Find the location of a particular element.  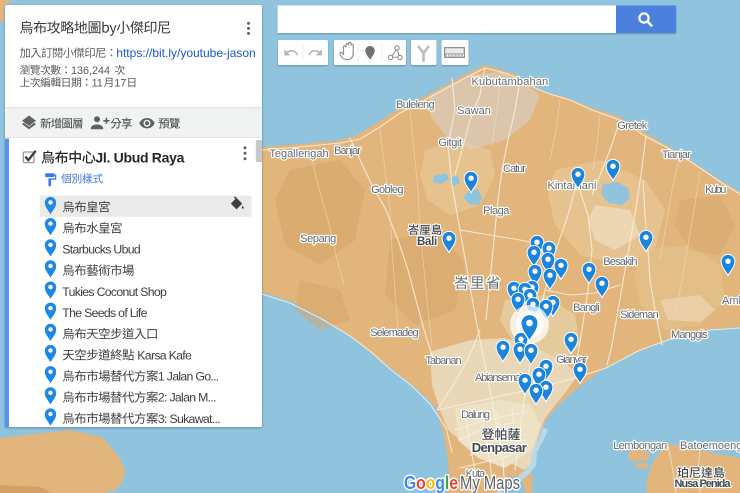

svg-text:2: Jalan M...: 2 is located at coordinates (187, 398).